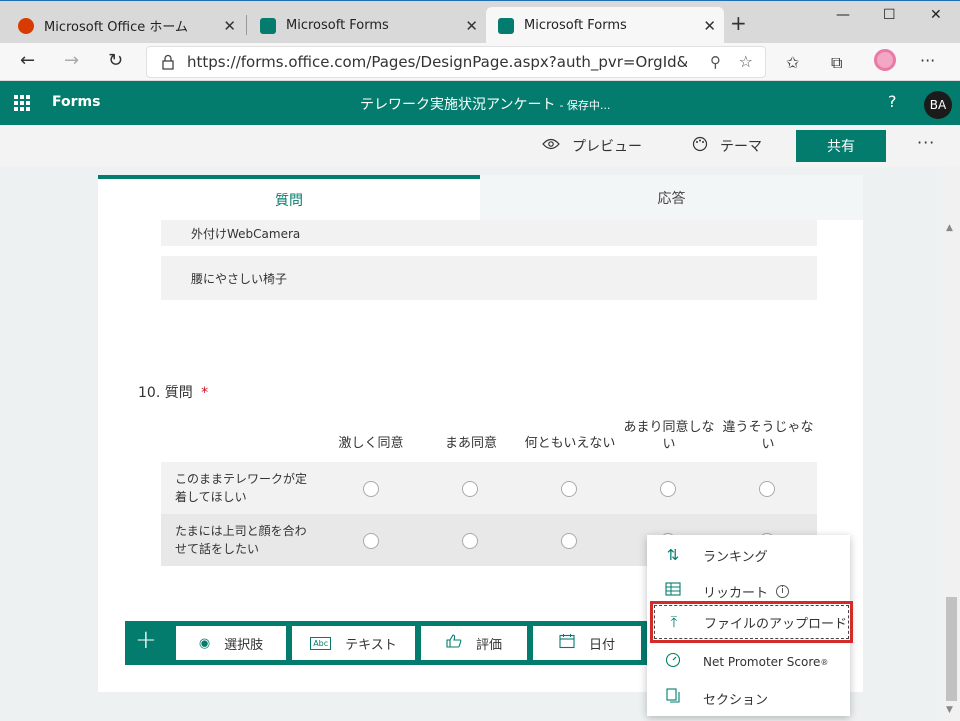 The height and width of the screenshot is (721, 960). What do you see at coordinates (146, 640) in the screenshot?
I see `add-icon: +` at bounding box center [146, 640].